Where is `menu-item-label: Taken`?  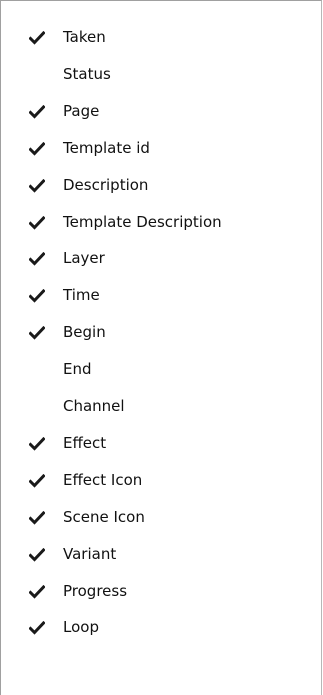
menu-item-label: Taken is located at coordinates (84, 37).